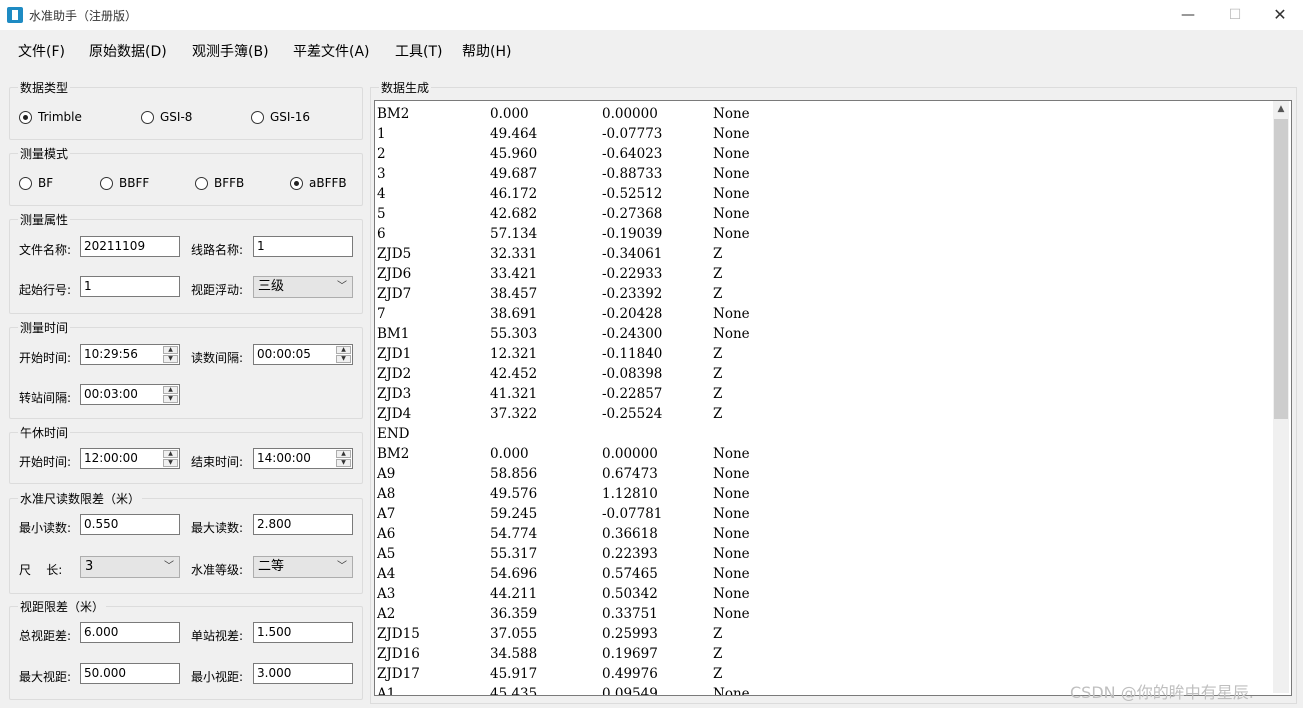  I want to click on spinner-value: 00:03:00, so click(111, 394).